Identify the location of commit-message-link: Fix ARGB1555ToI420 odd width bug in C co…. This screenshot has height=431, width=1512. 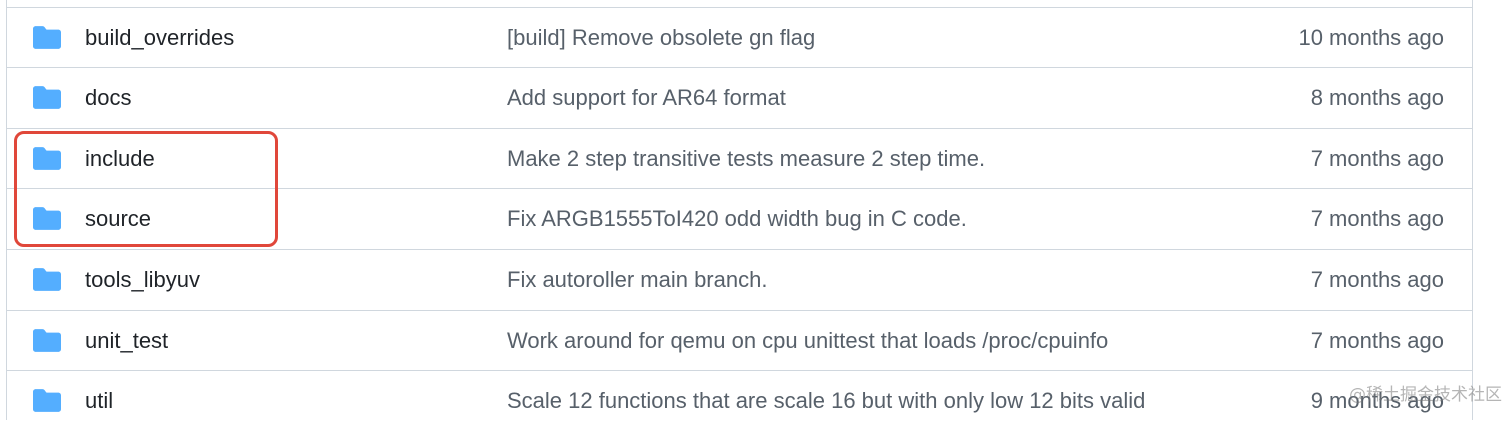
(737, 219).